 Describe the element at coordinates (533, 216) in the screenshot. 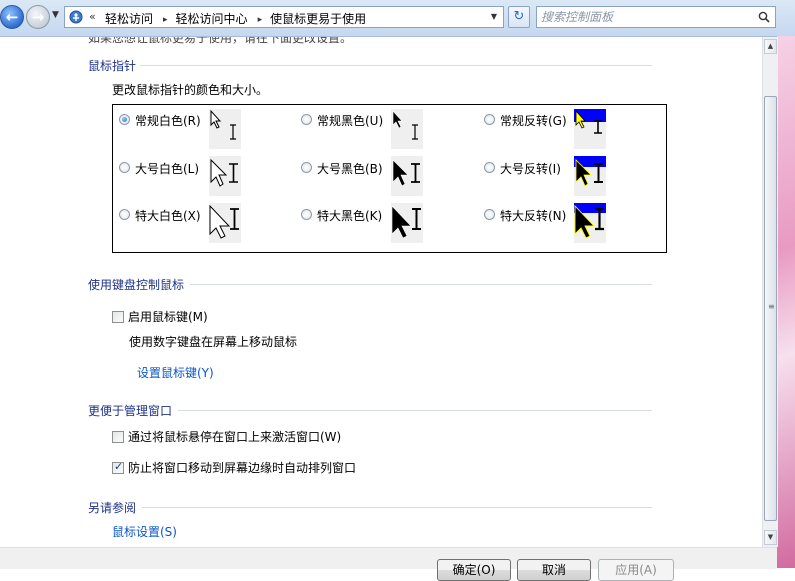

I see `option-label: 特大反转(N)` at that location.